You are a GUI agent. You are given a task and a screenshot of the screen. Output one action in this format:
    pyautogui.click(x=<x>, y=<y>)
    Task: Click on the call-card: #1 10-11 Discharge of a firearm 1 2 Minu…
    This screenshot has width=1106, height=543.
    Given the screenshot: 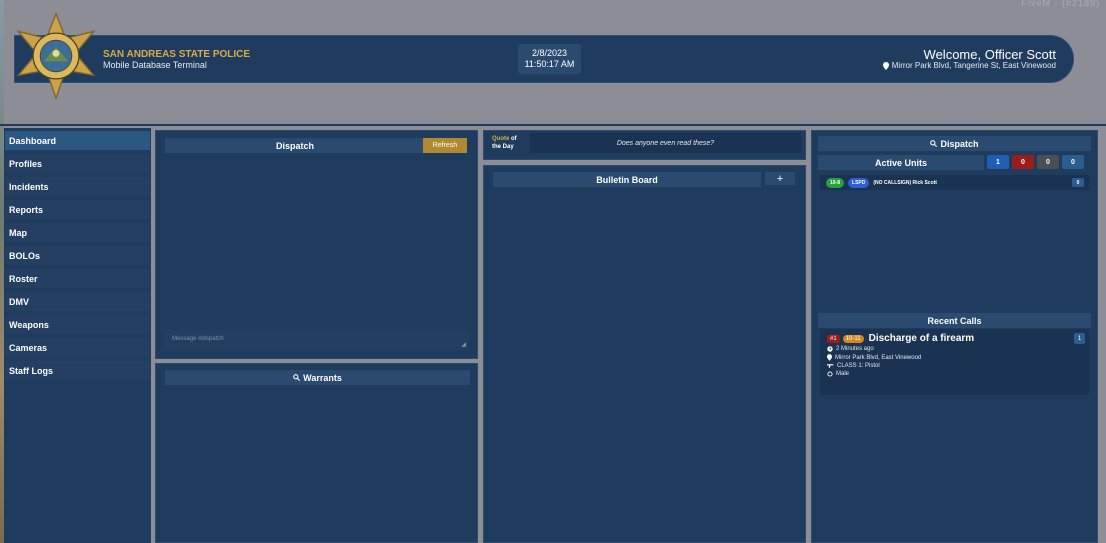 What is the action you would take?
    pyautogui.click(x=954, y=362)
    